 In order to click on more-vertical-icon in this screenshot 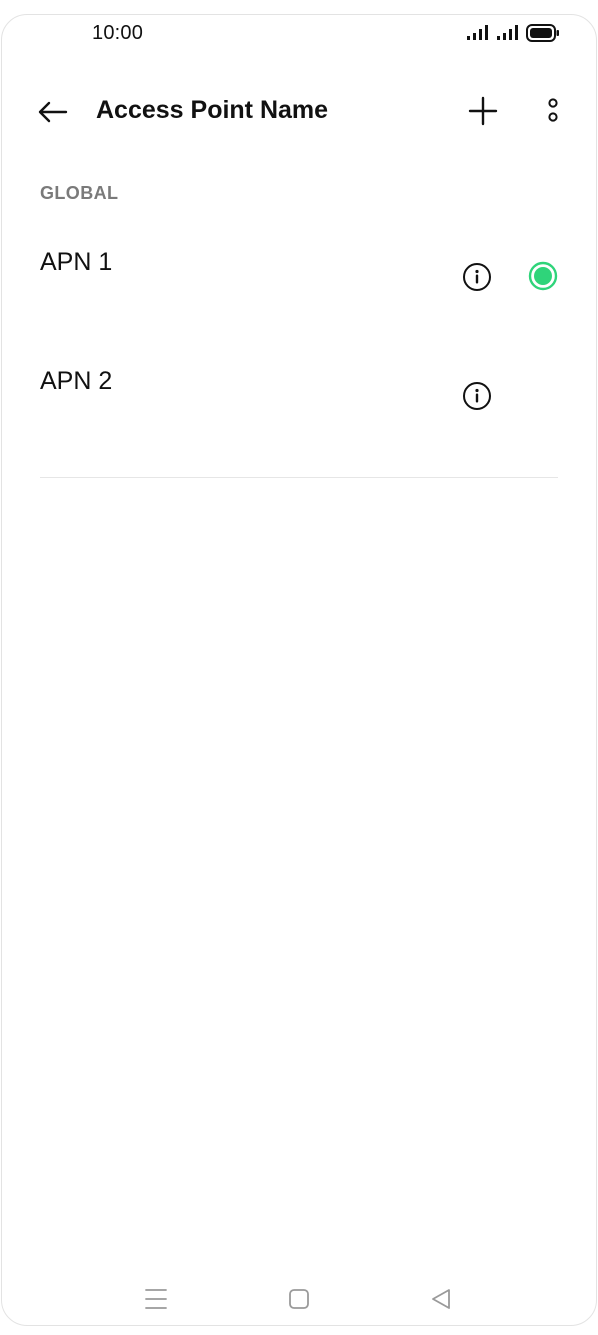, I will do `click(553, 110)`.